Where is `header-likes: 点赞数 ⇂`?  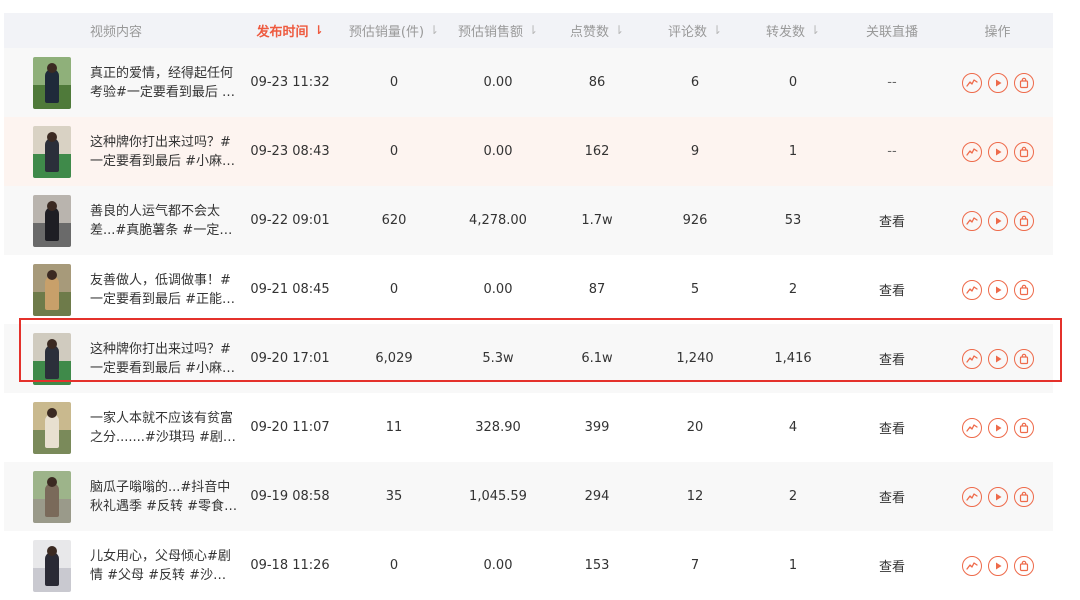
header-likes: 点赞数 ⇂ is located at coordinates (597, 30).